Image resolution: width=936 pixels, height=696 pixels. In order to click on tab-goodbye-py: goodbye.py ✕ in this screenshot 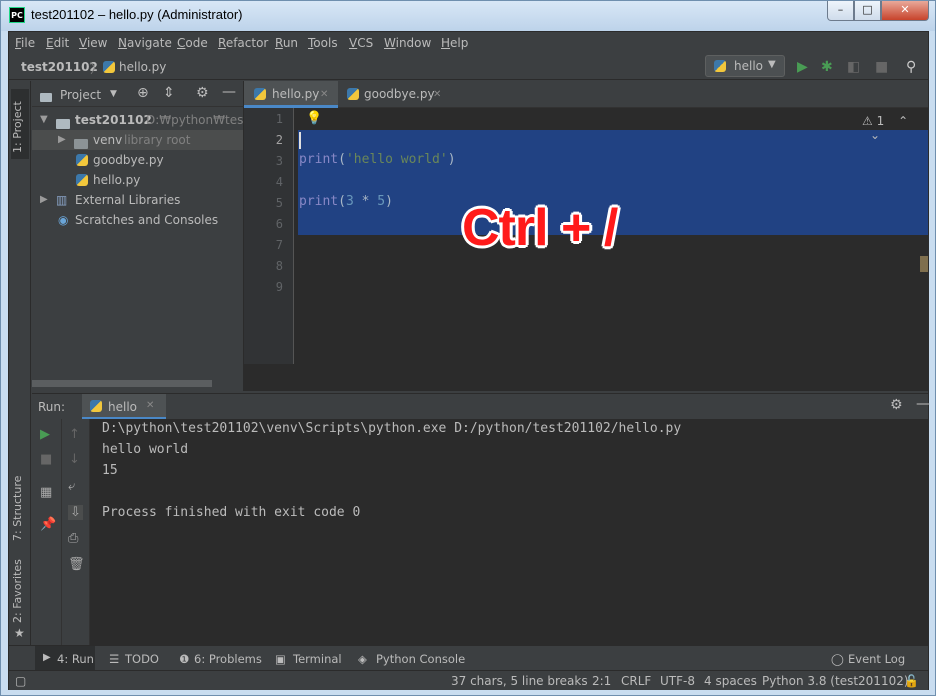, I will do `click(395, 94)`.